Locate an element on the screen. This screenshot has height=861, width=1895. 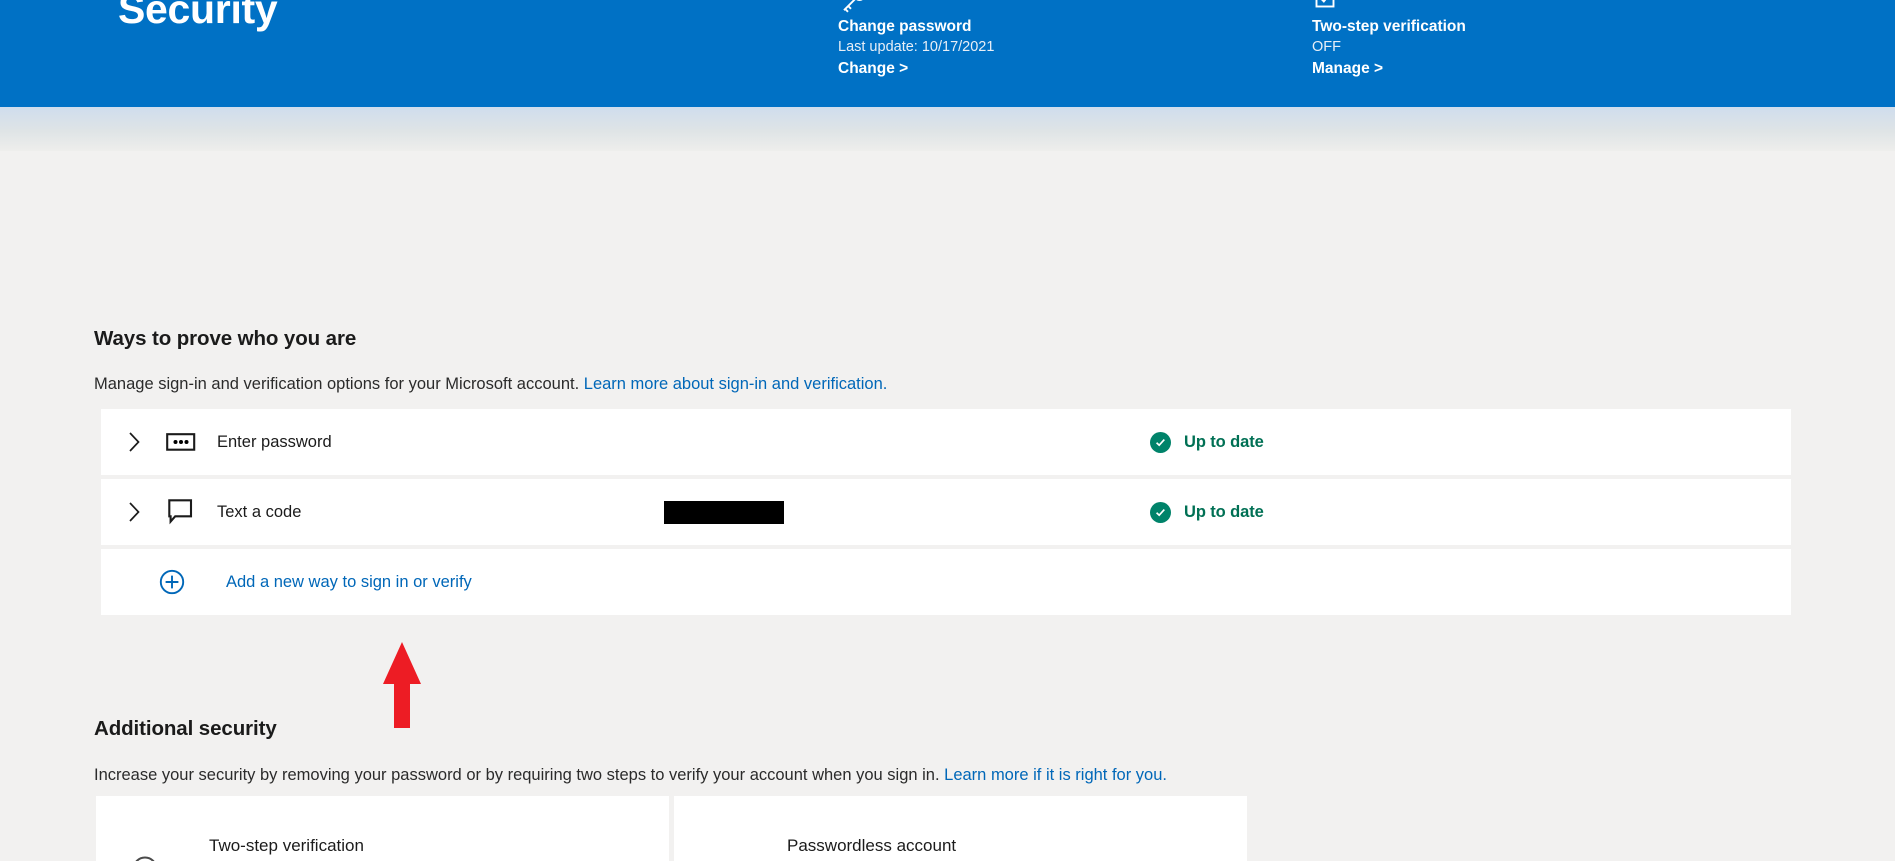
header-tile-title: Change password is located at coordinates (905, 26).